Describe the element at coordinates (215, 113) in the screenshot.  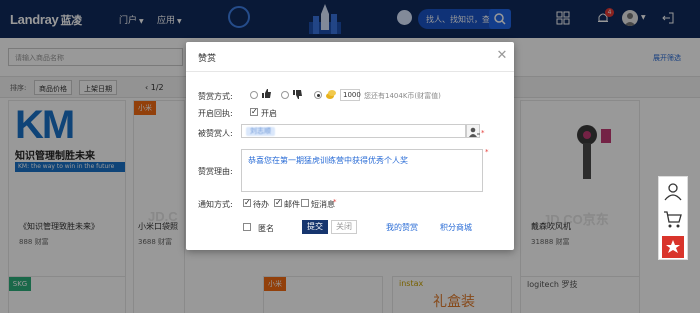
I see `receipt-label: 开启回执:` at that location.